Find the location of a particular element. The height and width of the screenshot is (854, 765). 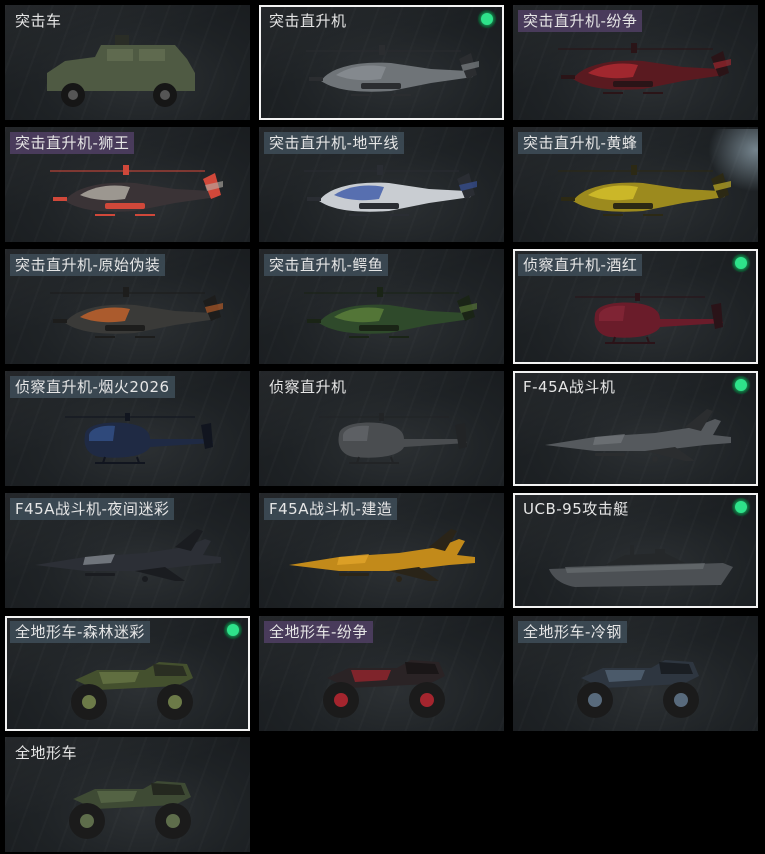

vehicle-skin-label: 侦察直升机-酒红 is located at coordinates (580, 265).